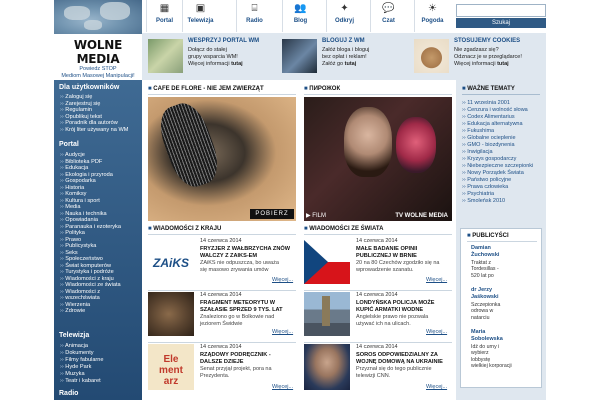 The width and height of the screenshot is (600, 400). Describe the element at coordinates (478, 131) in the screenshot. I see `topic-item: Fukushima` at that location.